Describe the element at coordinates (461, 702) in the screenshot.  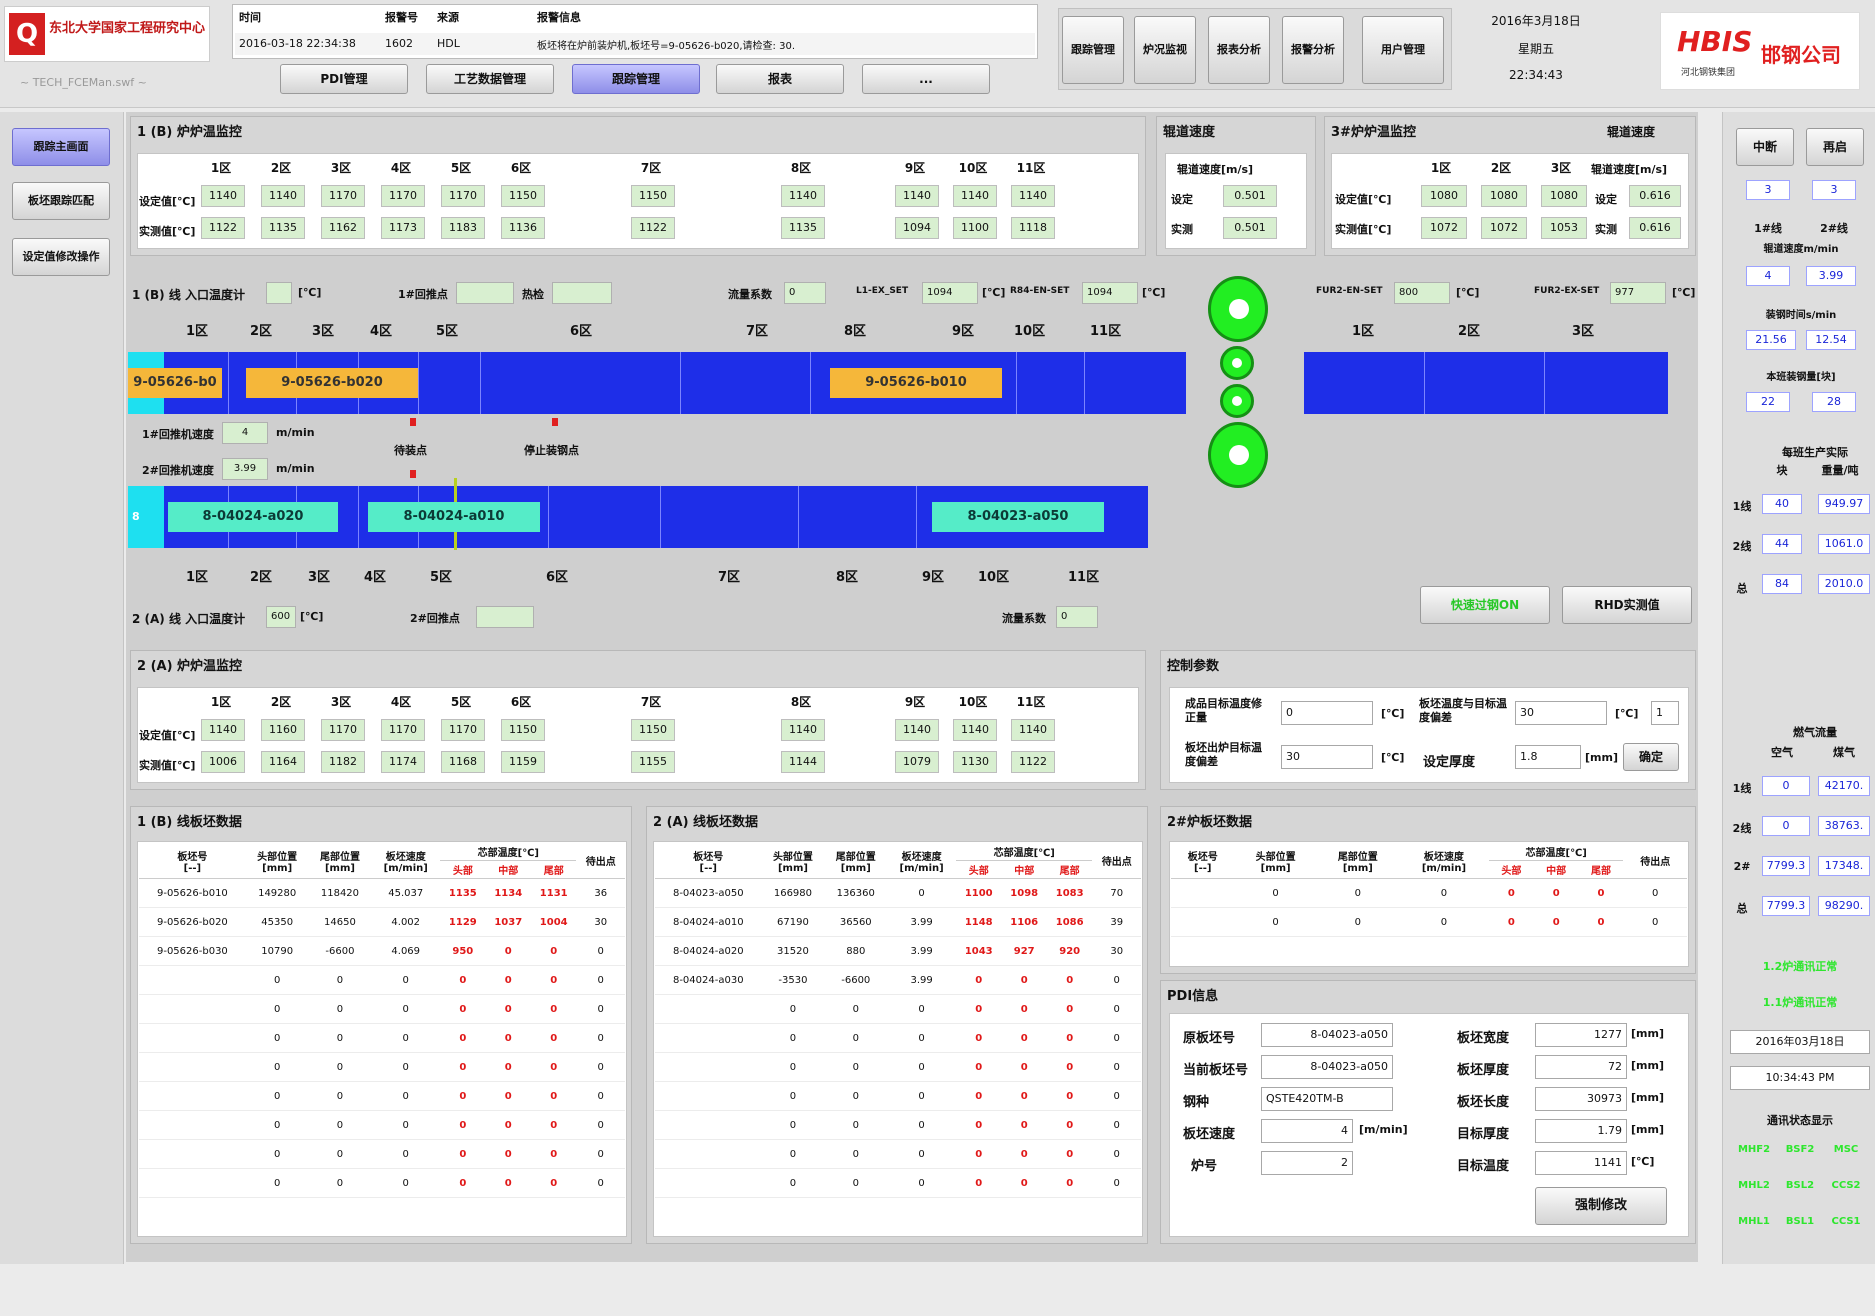
I see `fa-z5: 5区` at that location.